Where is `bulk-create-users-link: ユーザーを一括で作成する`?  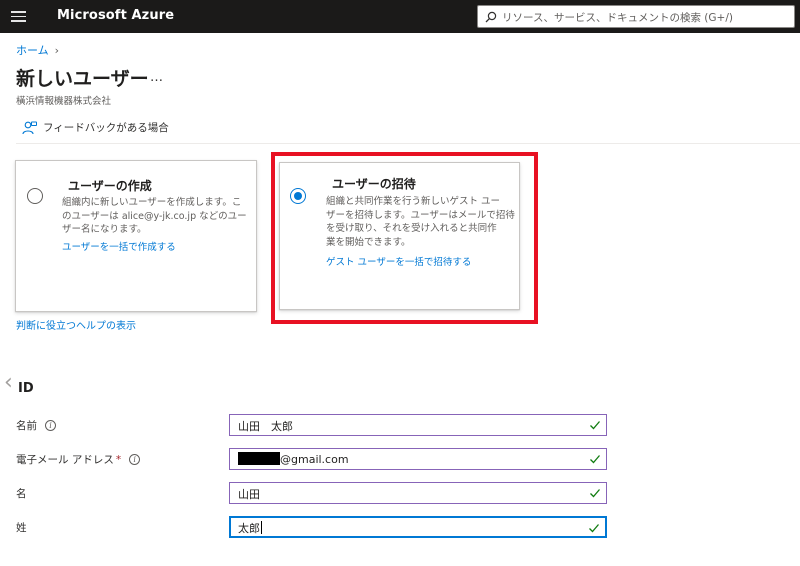
bulk-create-users-link: ユーザーを一括で作成する is located at coordinates (119, 246).